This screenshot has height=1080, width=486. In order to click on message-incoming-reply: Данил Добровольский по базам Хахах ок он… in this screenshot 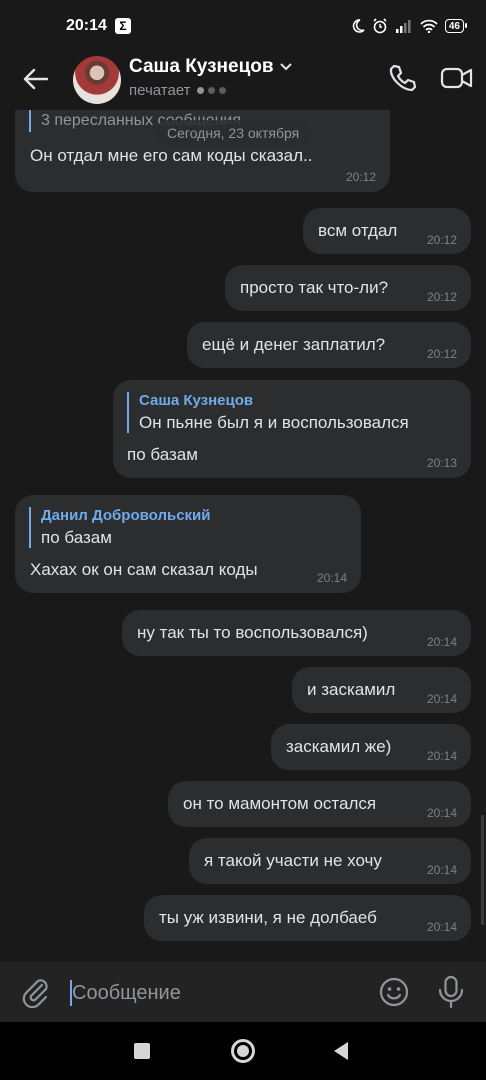, I will do `click(188, 544)`.